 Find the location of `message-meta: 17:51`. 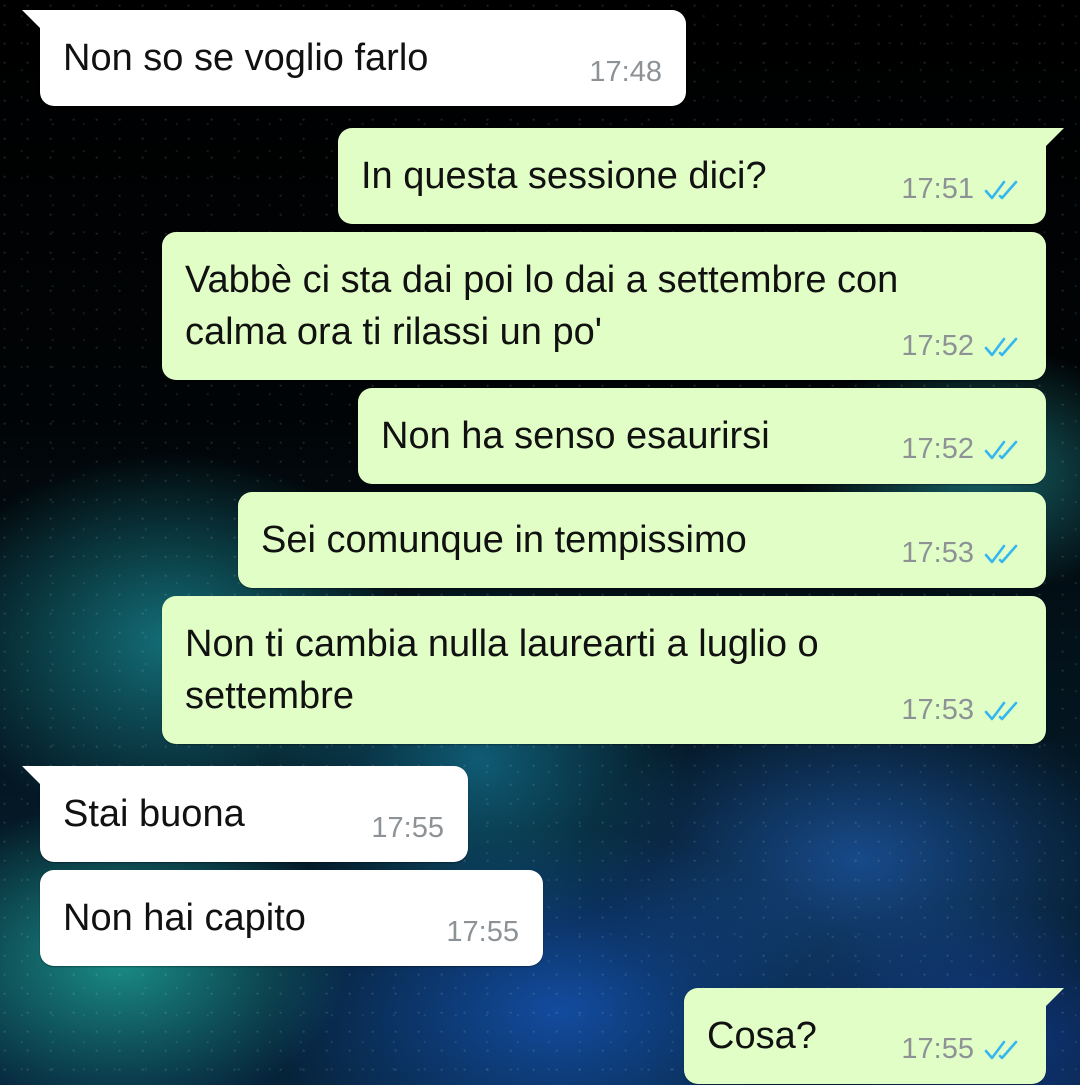

message-meta: 17:51 is located at coordinates (961, 189).